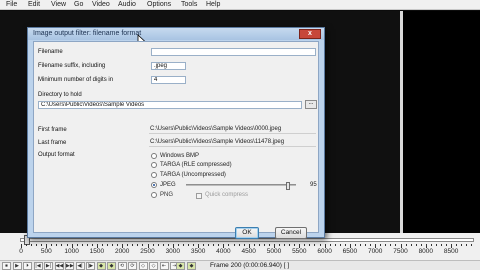 This screenshot has width=480, height=270. Describe the element at coordinates (132, 266) in the screenshot. I see `transport-button: ⟳` at that location.